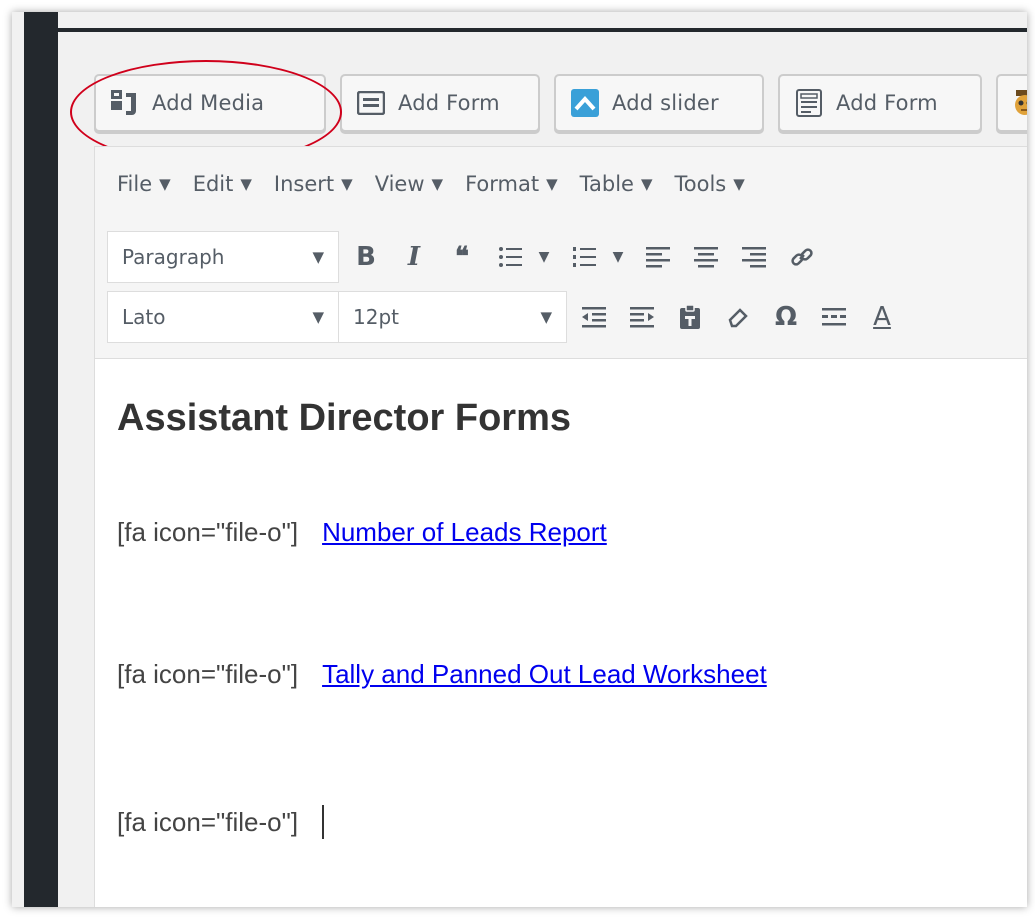 The width and height of the screenshot is (1035, 923). I want to click on align-center-button, so click(706, 257).